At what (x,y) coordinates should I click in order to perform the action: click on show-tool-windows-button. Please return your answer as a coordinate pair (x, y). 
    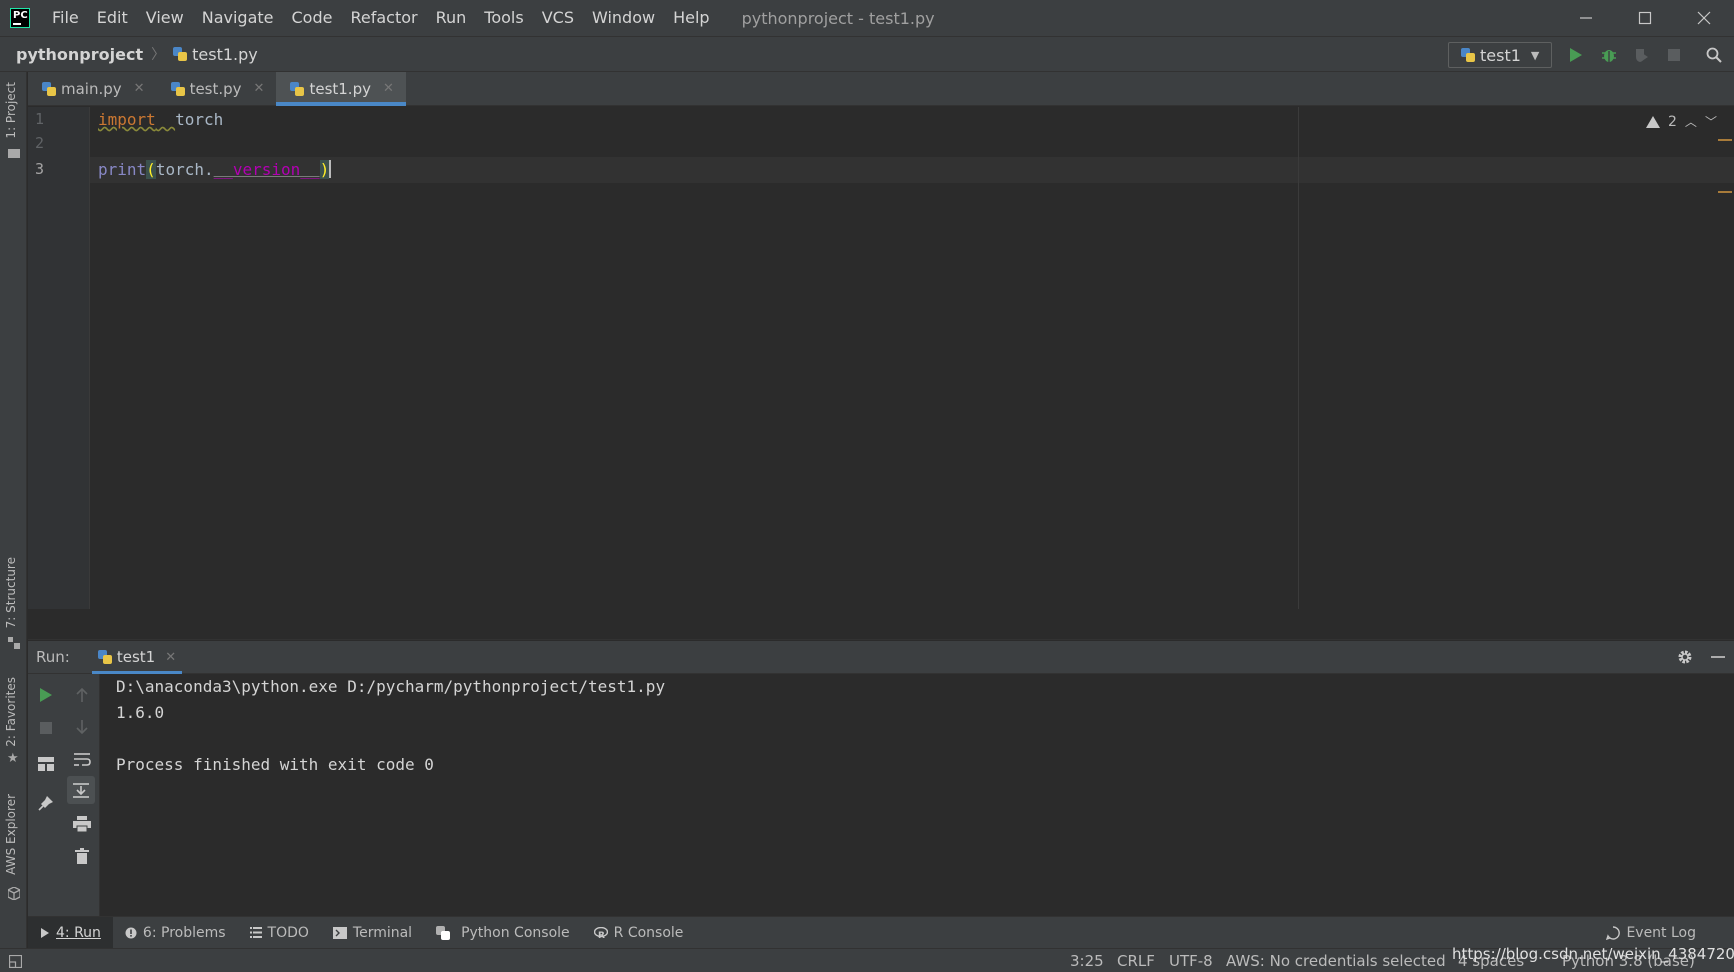
    Looking at the image, I should click on (15, 963).